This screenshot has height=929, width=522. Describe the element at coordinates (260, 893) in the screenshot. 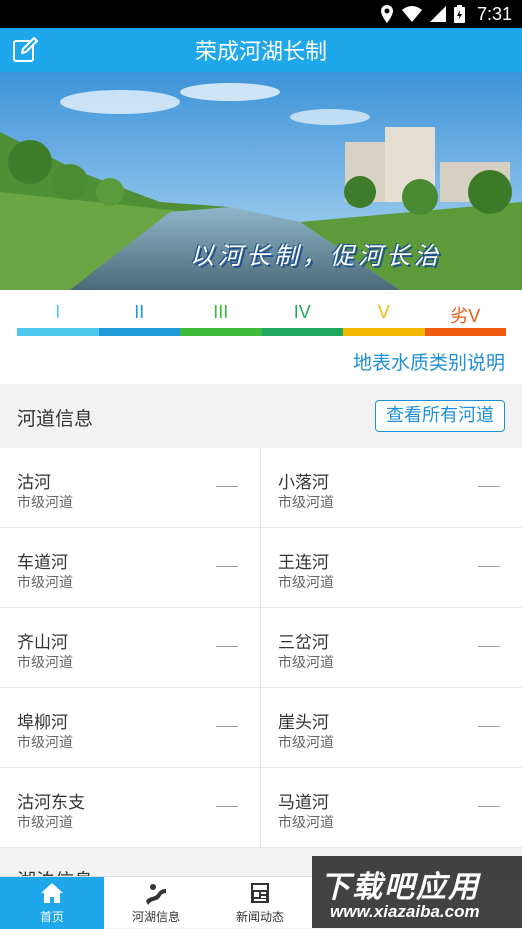

I see `news-icon` at that location.